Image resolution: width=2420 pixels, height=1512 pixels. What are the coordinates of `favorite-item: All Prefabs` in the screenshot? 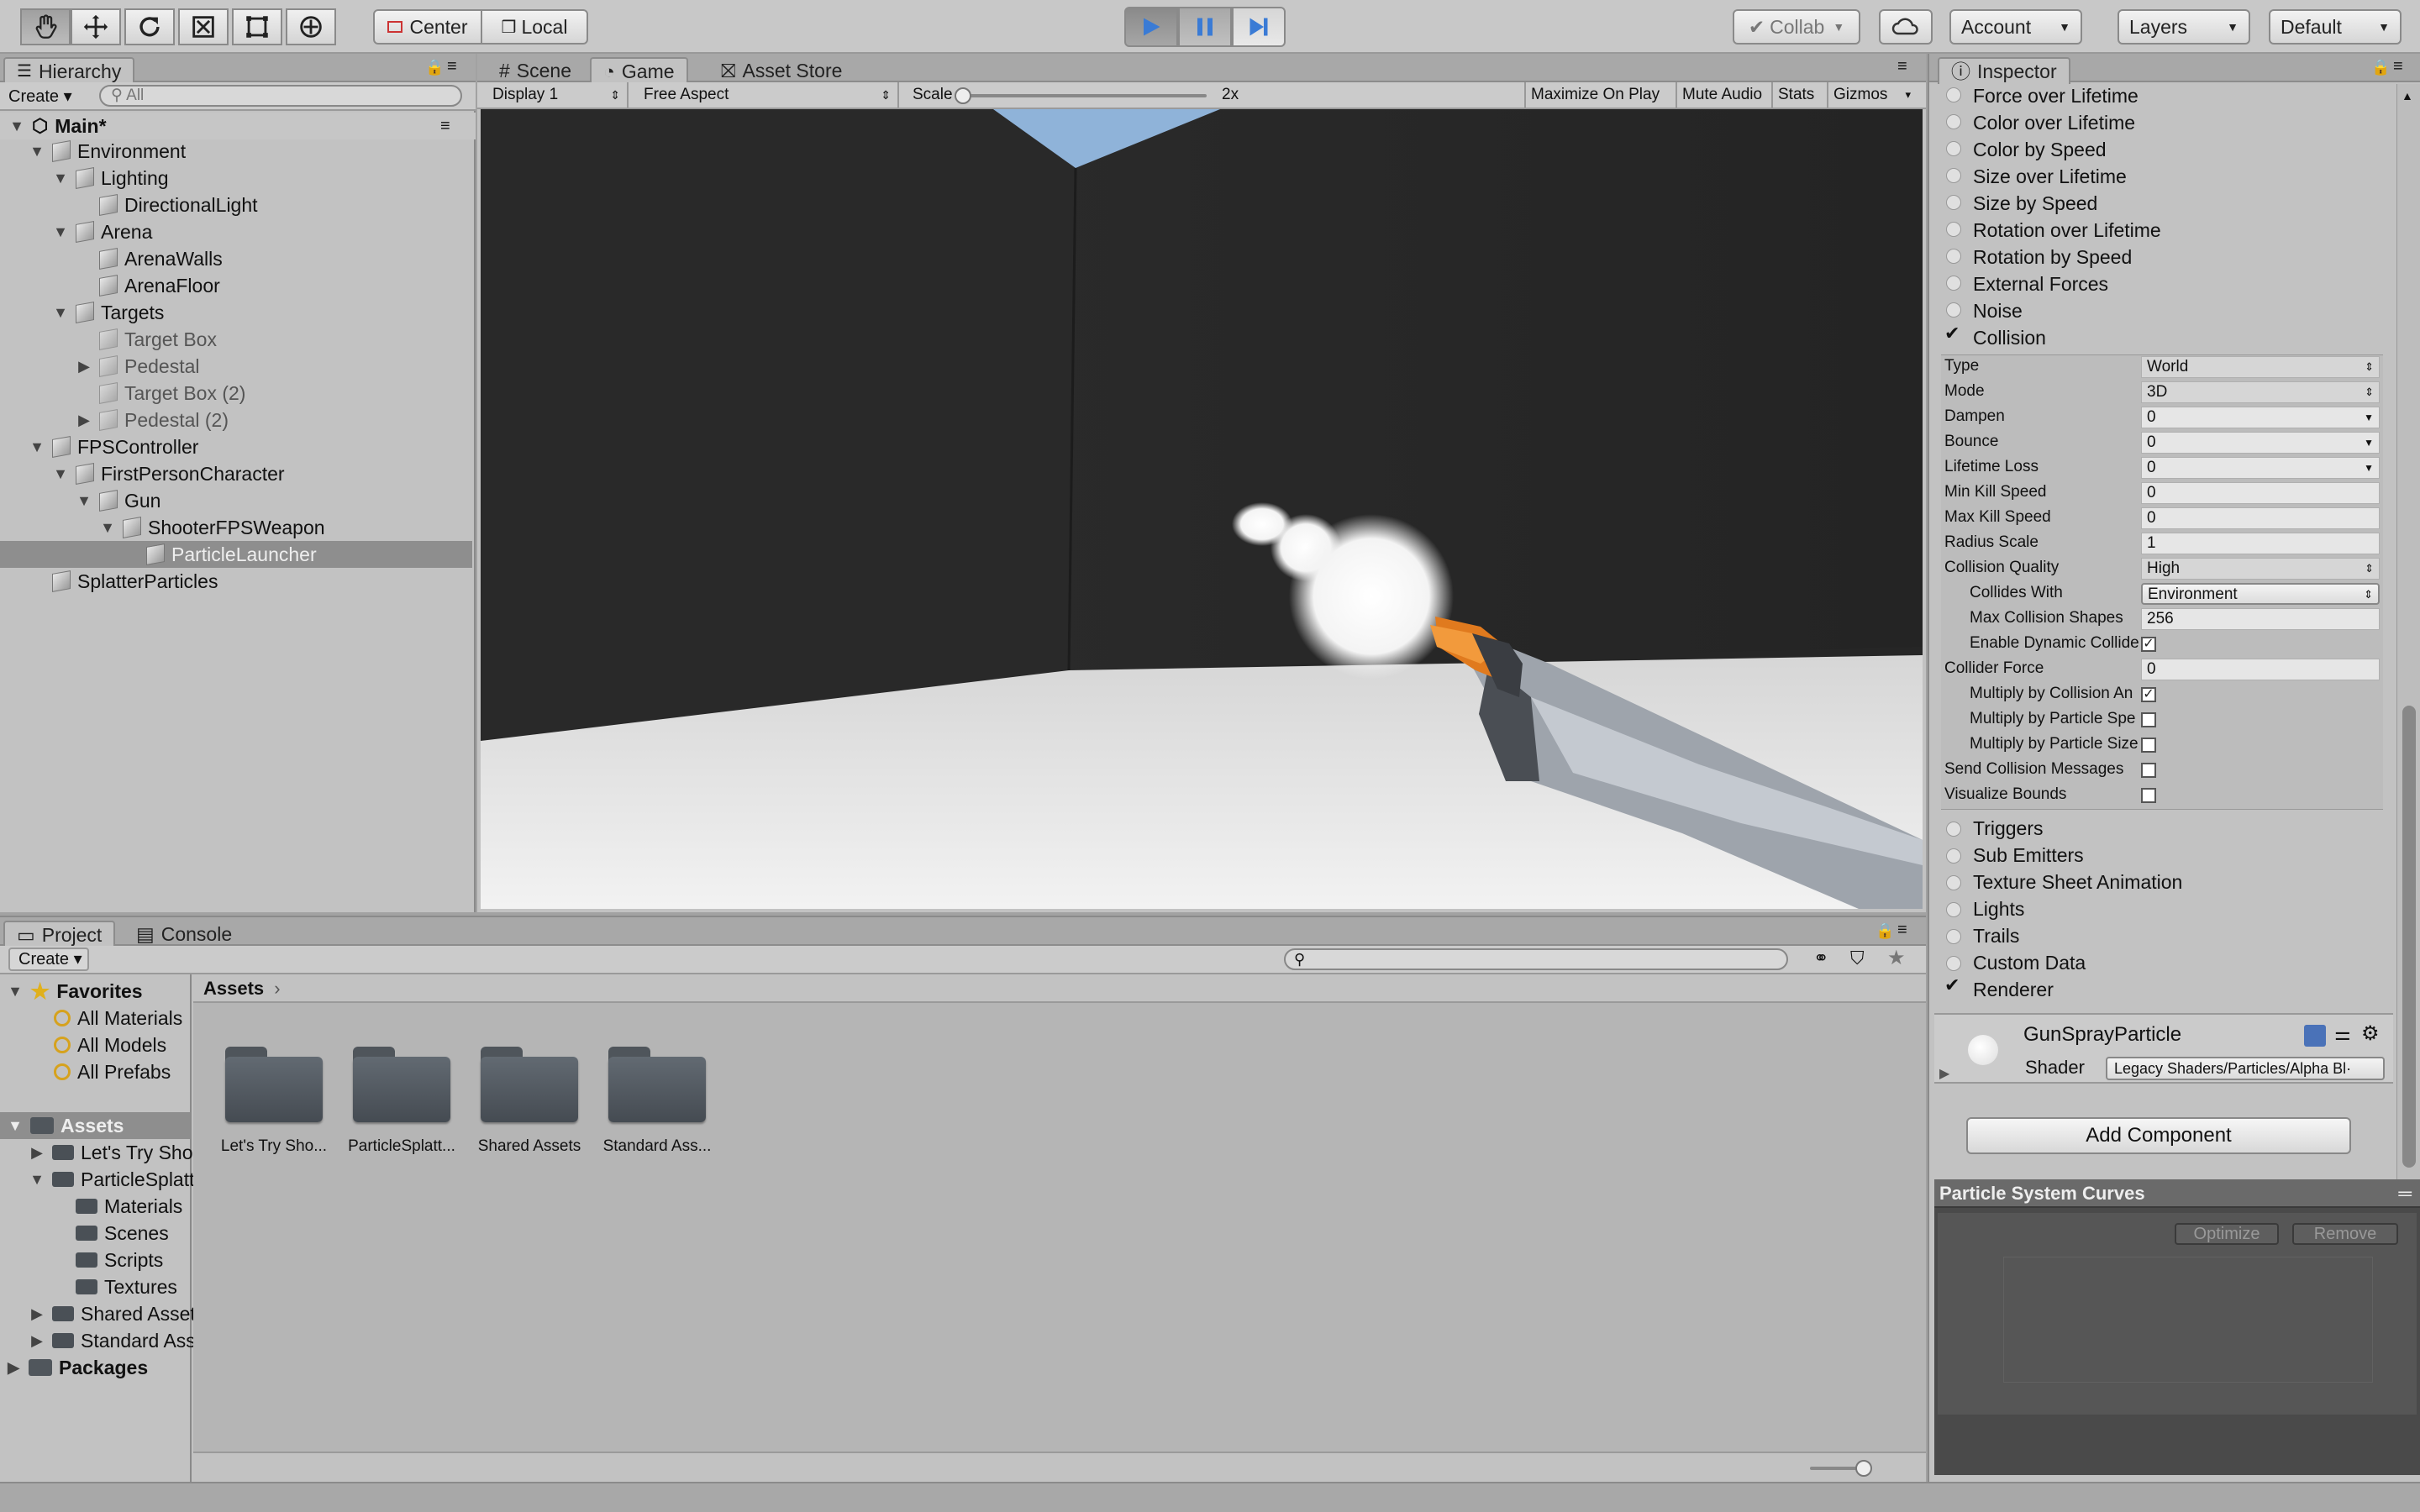 It's located at (113, 1071).